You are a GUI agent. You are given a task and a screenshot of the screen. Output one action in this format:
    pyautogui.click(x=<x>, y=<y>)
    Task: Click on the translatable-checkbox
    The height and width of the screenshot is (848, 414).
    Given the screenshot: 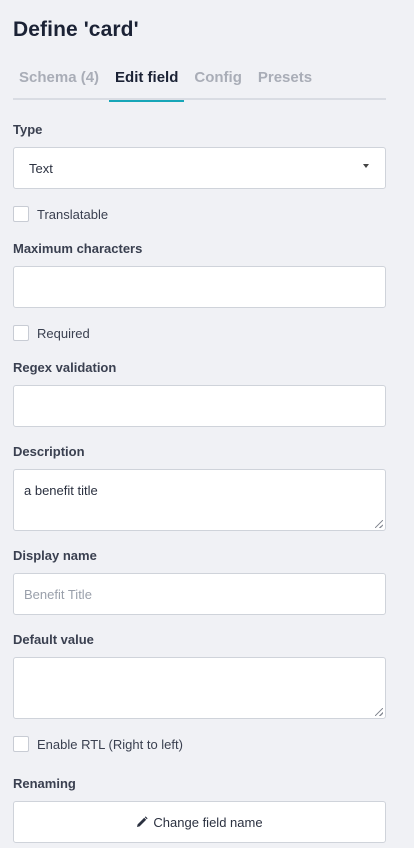 What is the action you would take?
    pyautogui.click(x=21, y=214)
    